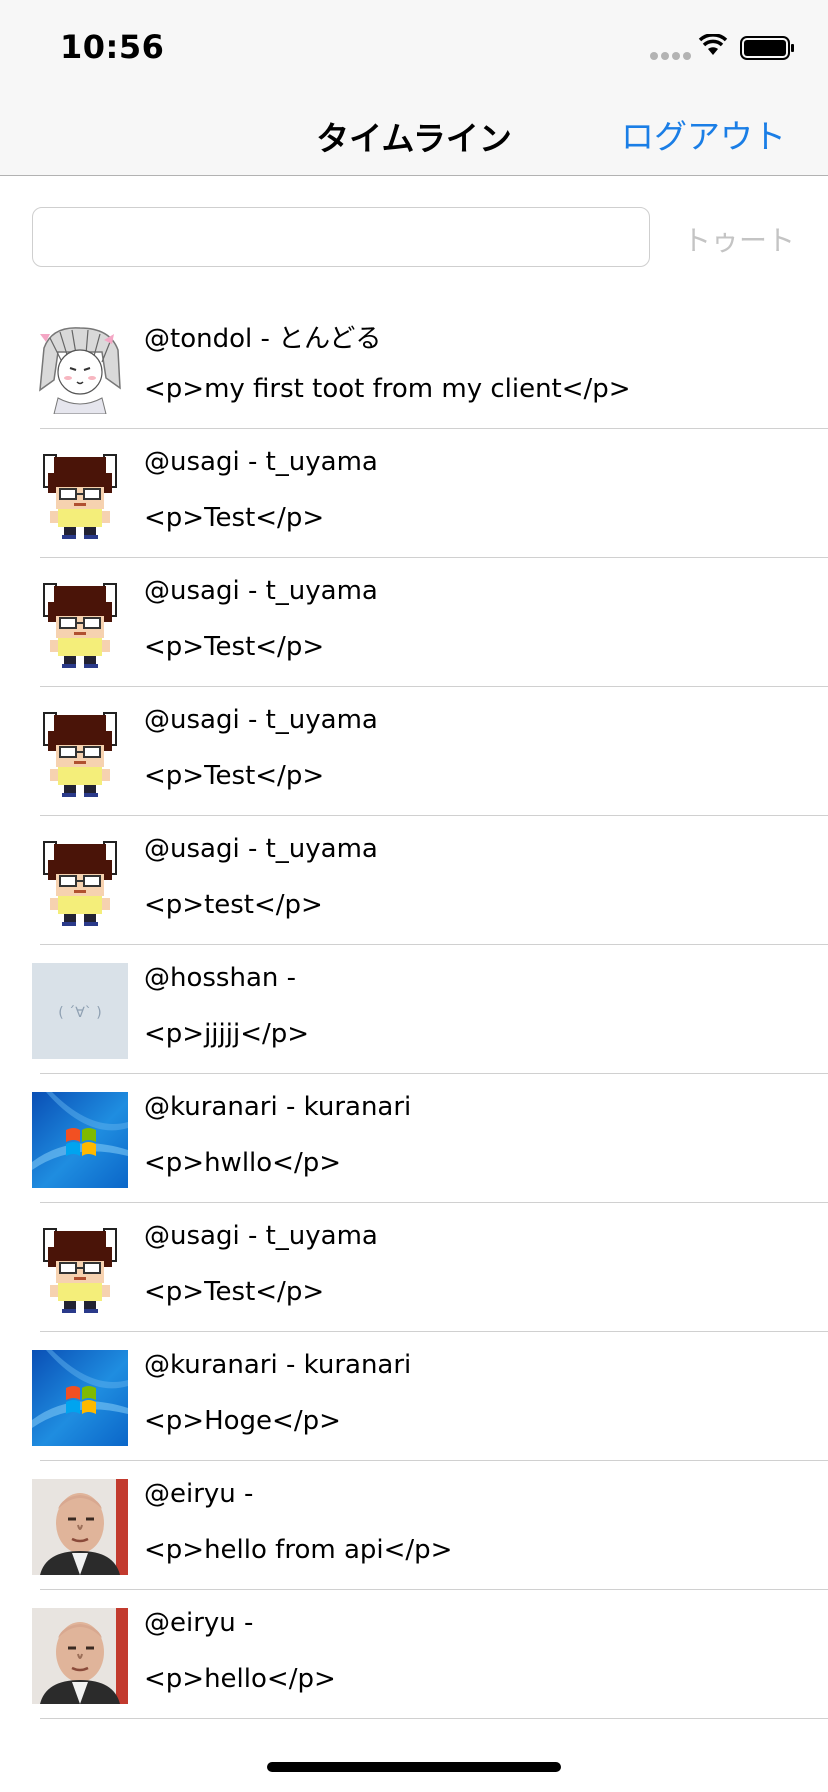 The height and width of the screenshot is (1792, 828). Describe the element at coordinates (414, 1767) in the screenshot. I see `home-indicator` at that location.